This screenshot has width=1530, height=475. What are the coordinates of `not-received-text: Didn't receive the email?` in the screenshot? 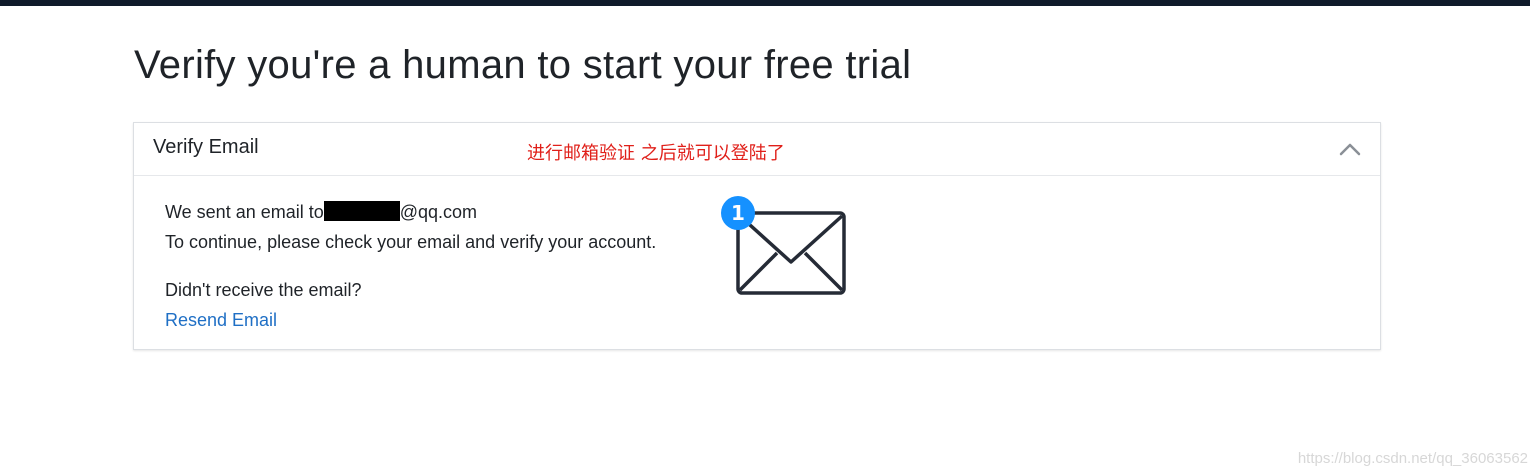 It's located at (263, 290).